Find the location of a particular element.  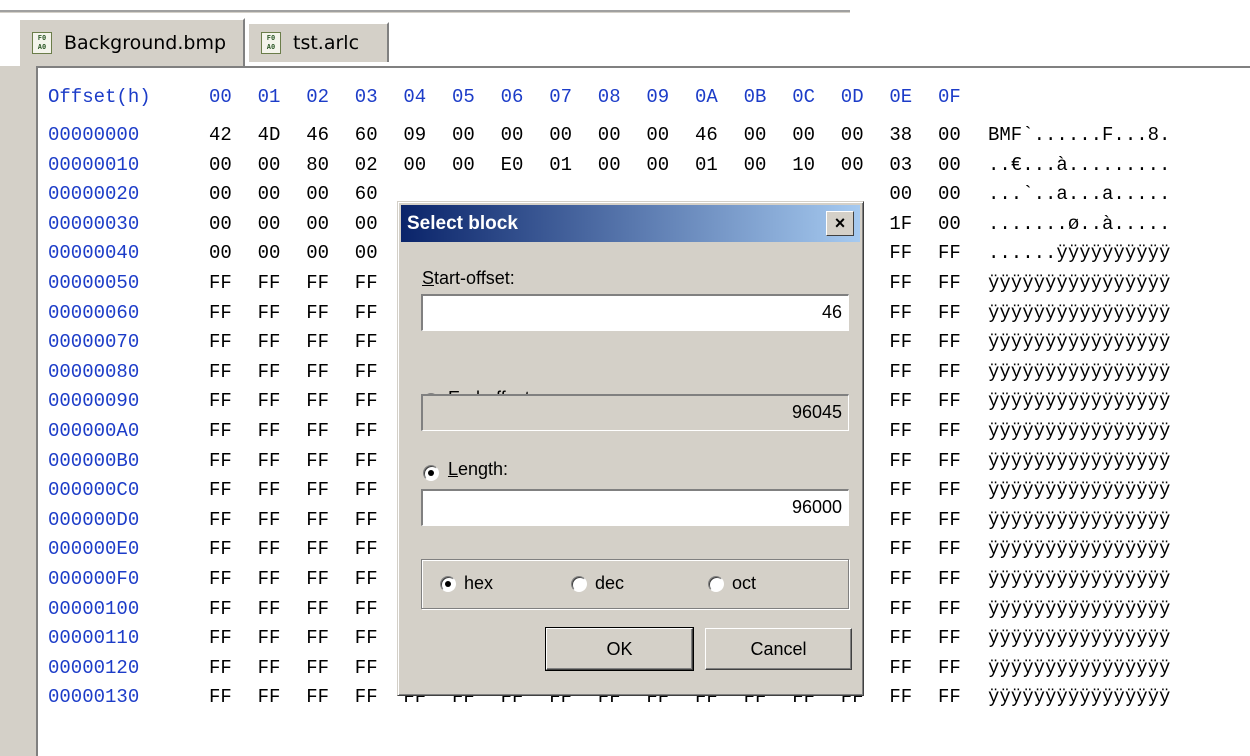

dec-radio is located at coordinates (579, 584).